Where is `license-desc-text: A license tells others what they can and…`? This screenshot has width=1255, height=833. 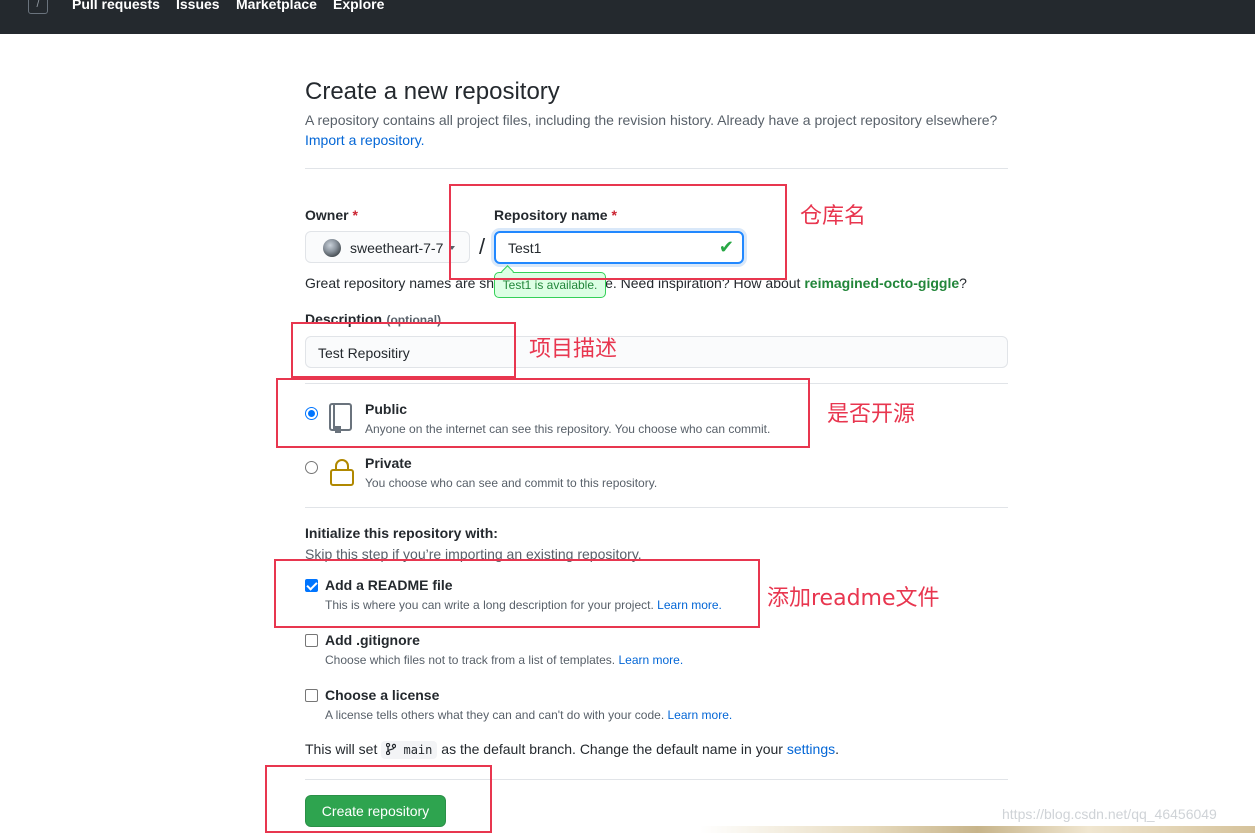
license-desc-text: A license tells others what they can and… is located at coordinates (495, 715).